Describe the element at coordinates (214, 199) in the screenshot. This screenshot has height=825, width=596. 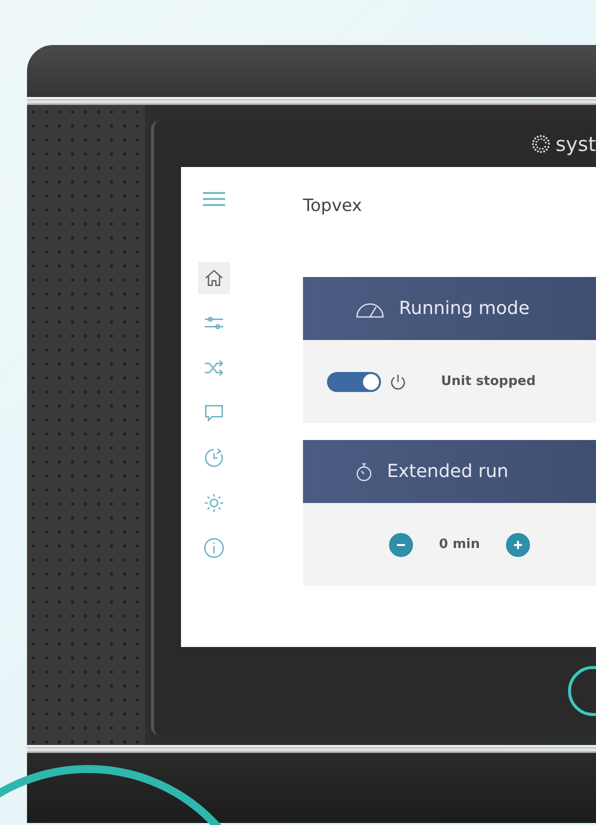
I see `menu-icon` at that location.